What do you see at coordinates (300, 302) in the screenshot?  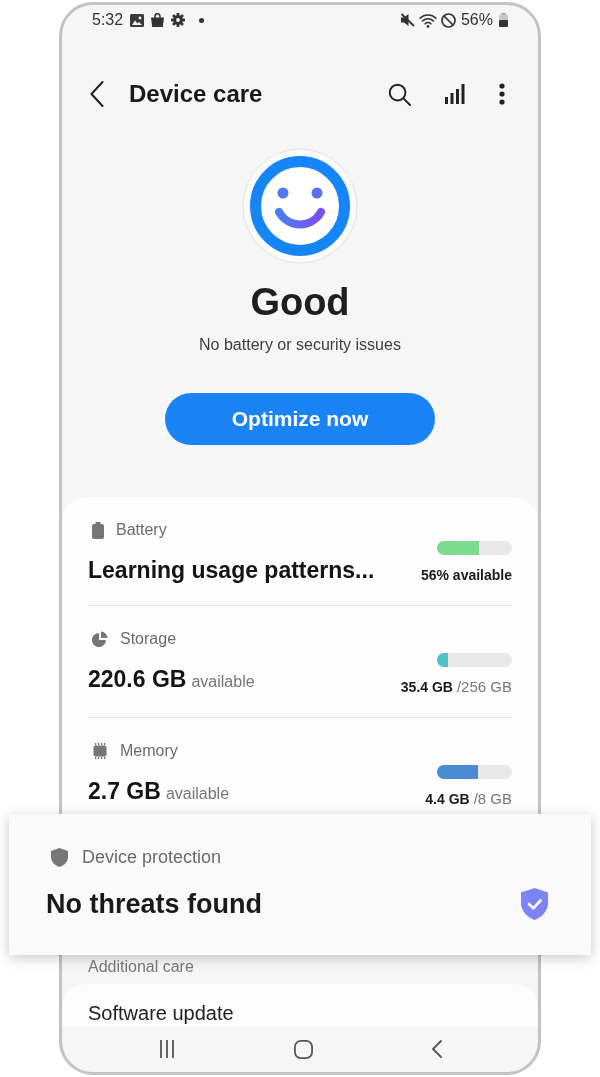 I see `status-heading: Good` at bounding box center [300, 302].